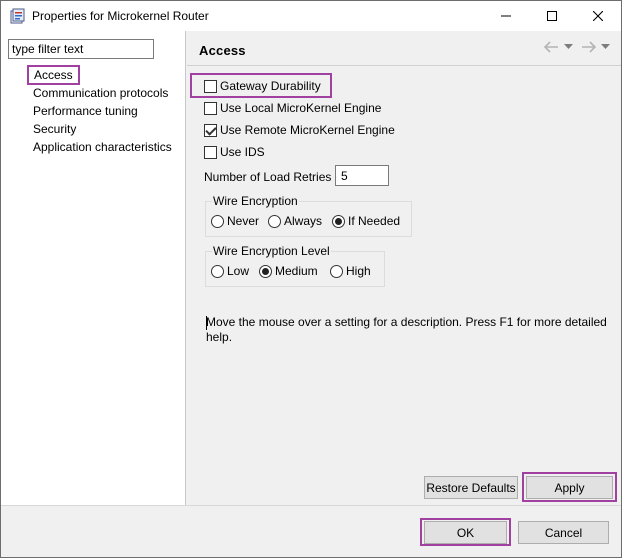 This screenshot has height=558, width=622. I want to click on radio-label: Medium, so click(296, 271).